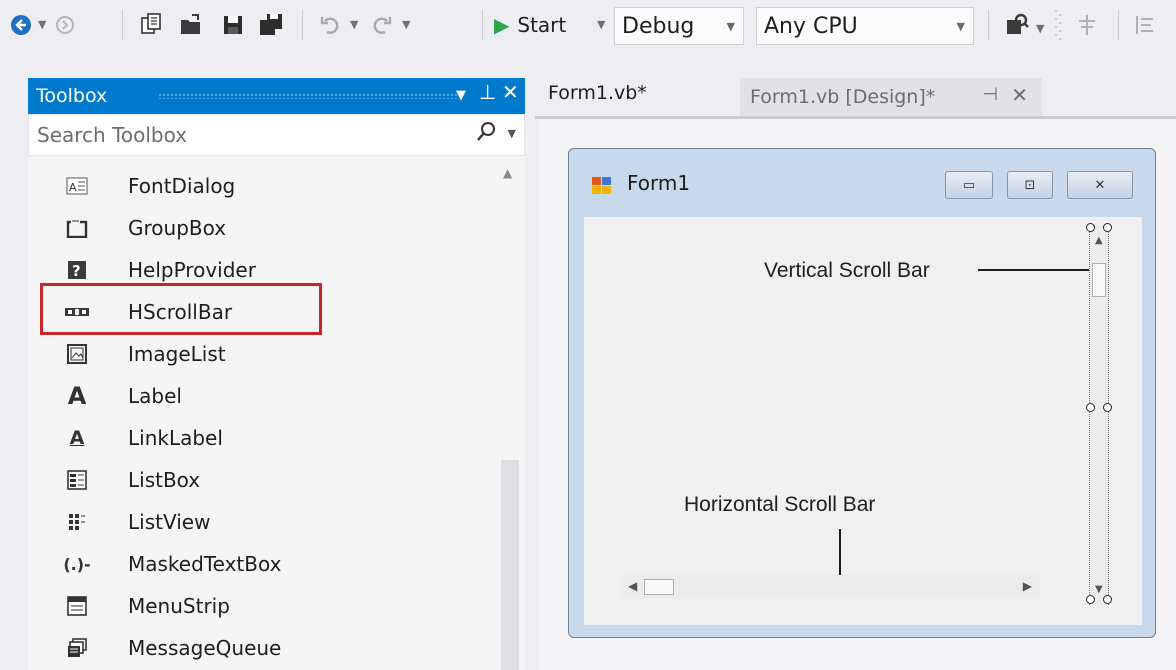 The height and width of the screenshot is (670, 1176). What do you see at coordinates (1100, 185) in the screenshot?
I see `close-button: ✕` at bounding box center [1100, 185].